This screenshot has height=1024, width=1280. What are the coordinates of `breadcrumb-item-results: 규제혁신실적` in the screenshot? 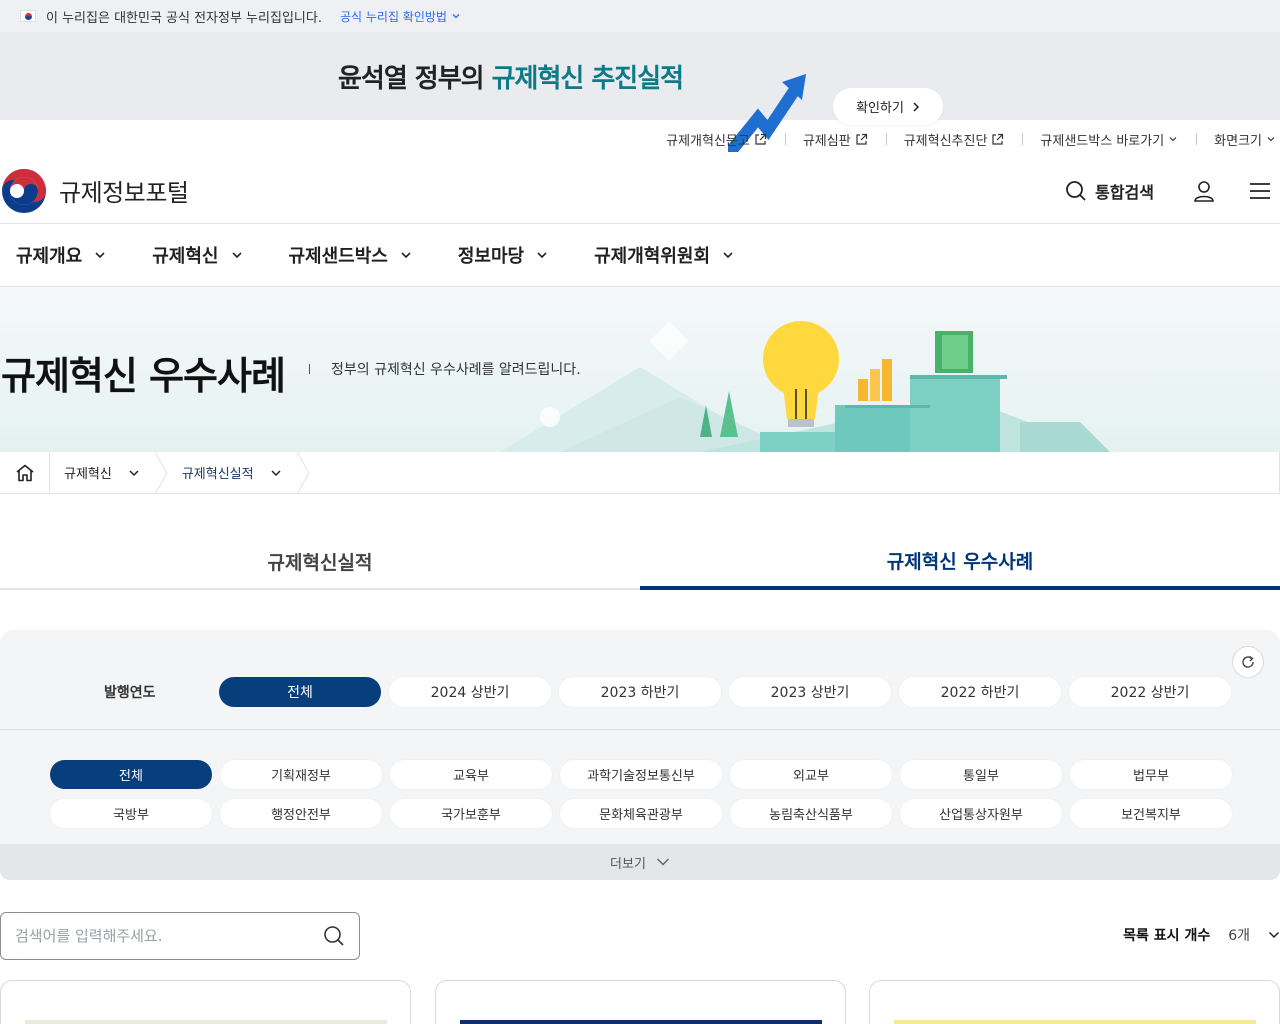 It's located at (232, 472).